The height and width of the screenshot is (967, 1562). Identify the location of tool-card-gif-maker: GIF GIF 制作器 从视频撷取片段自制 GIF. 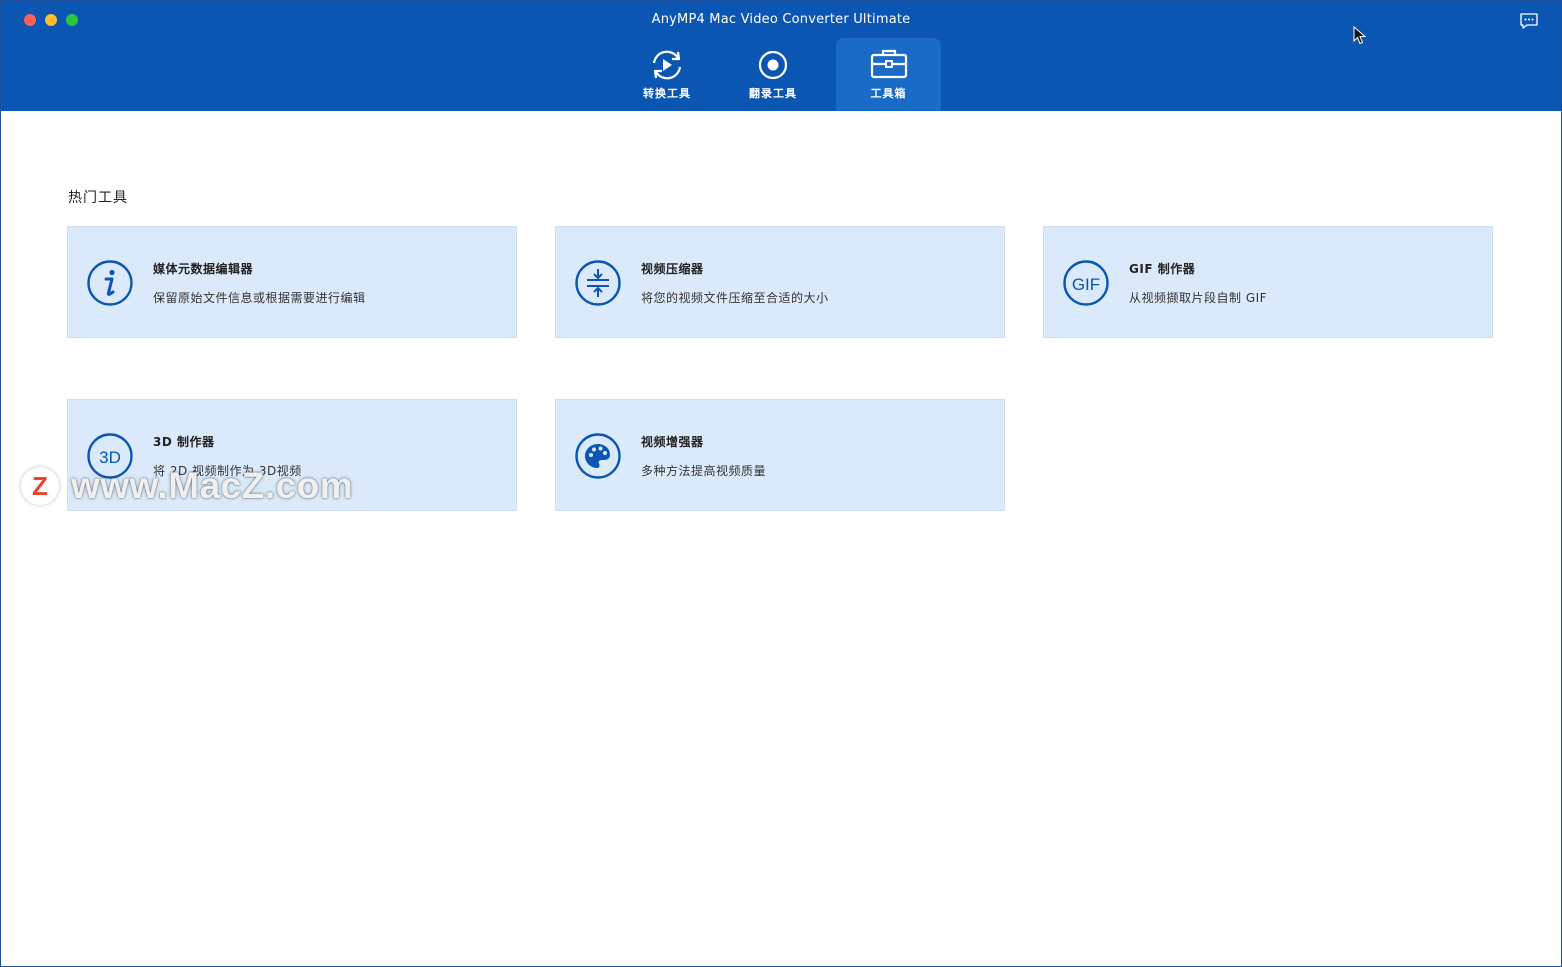
(1268, 282).